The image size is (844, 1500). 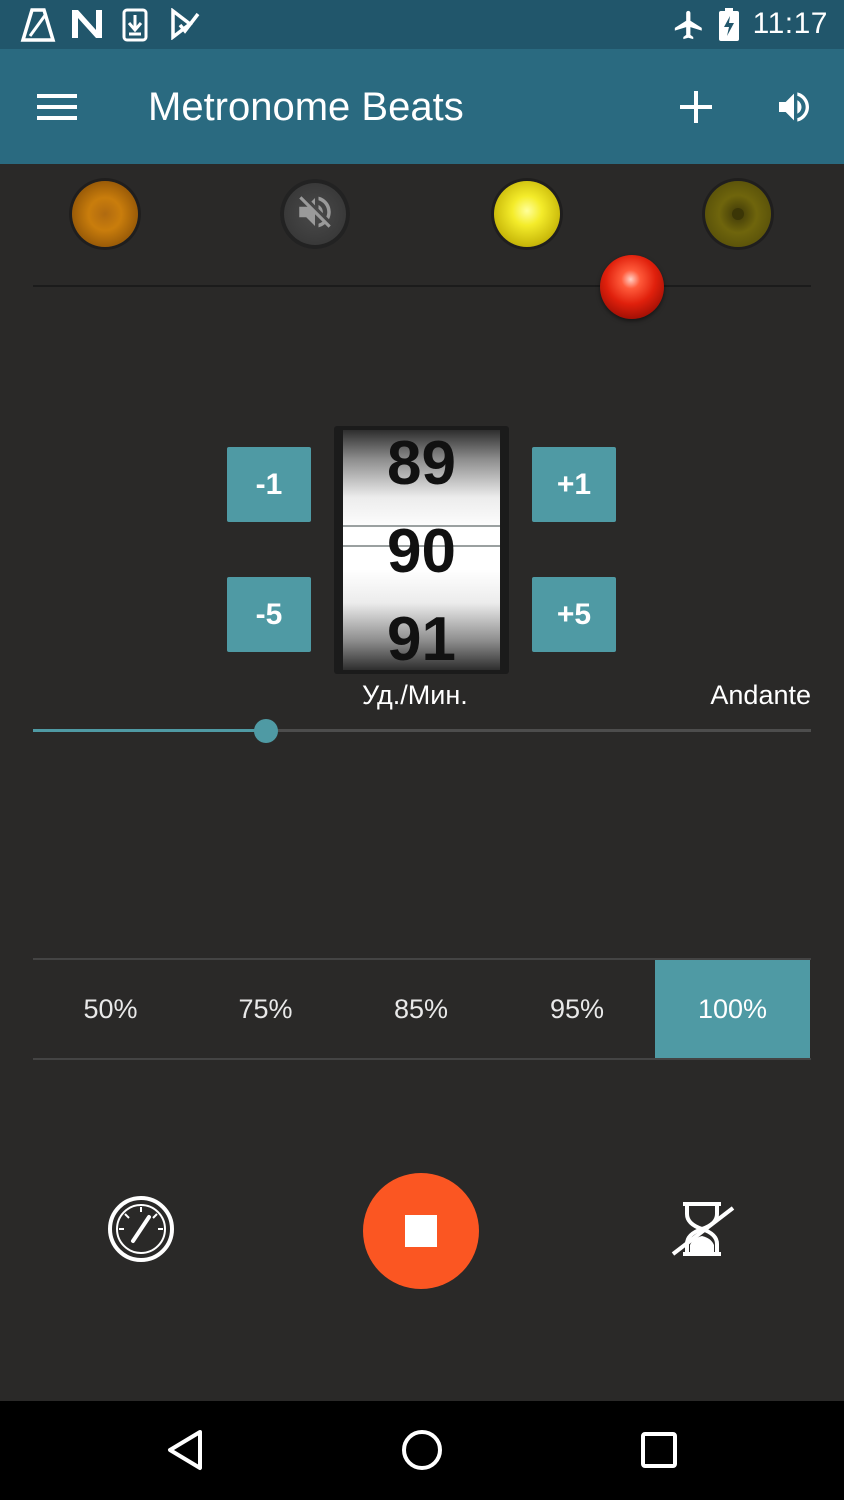 I want to click on n-icon, so click(x=87, y=26).